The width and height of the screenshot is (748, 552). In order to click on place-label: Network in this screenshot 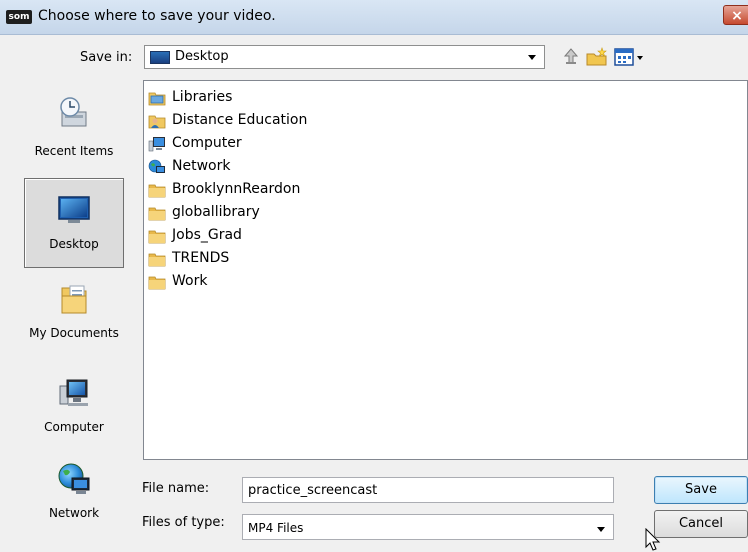, I will do `click(74, 513)`.